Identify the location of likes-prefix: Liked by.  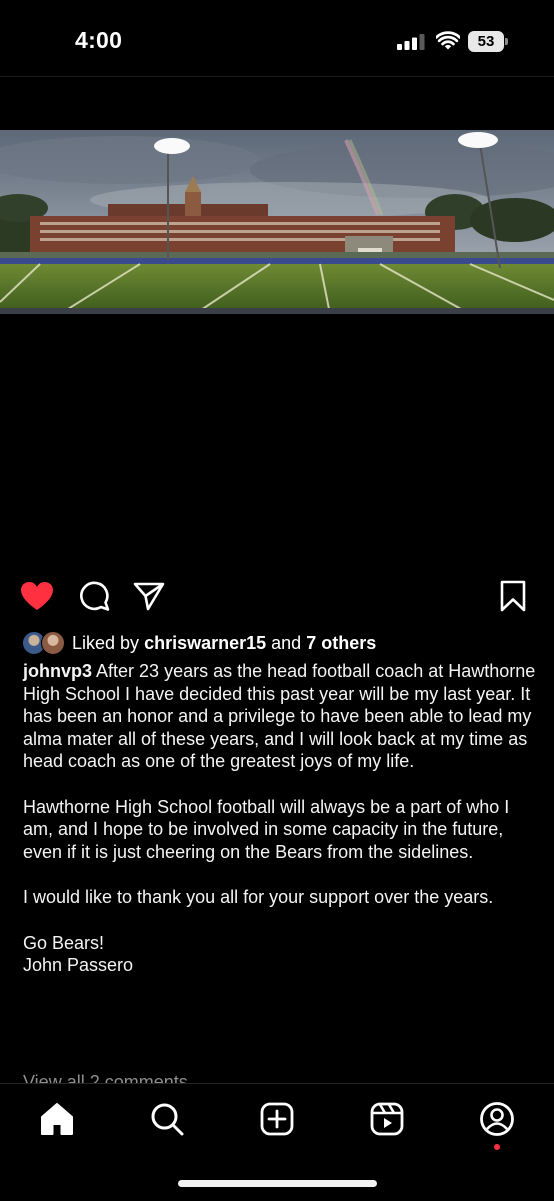
(106, 642).